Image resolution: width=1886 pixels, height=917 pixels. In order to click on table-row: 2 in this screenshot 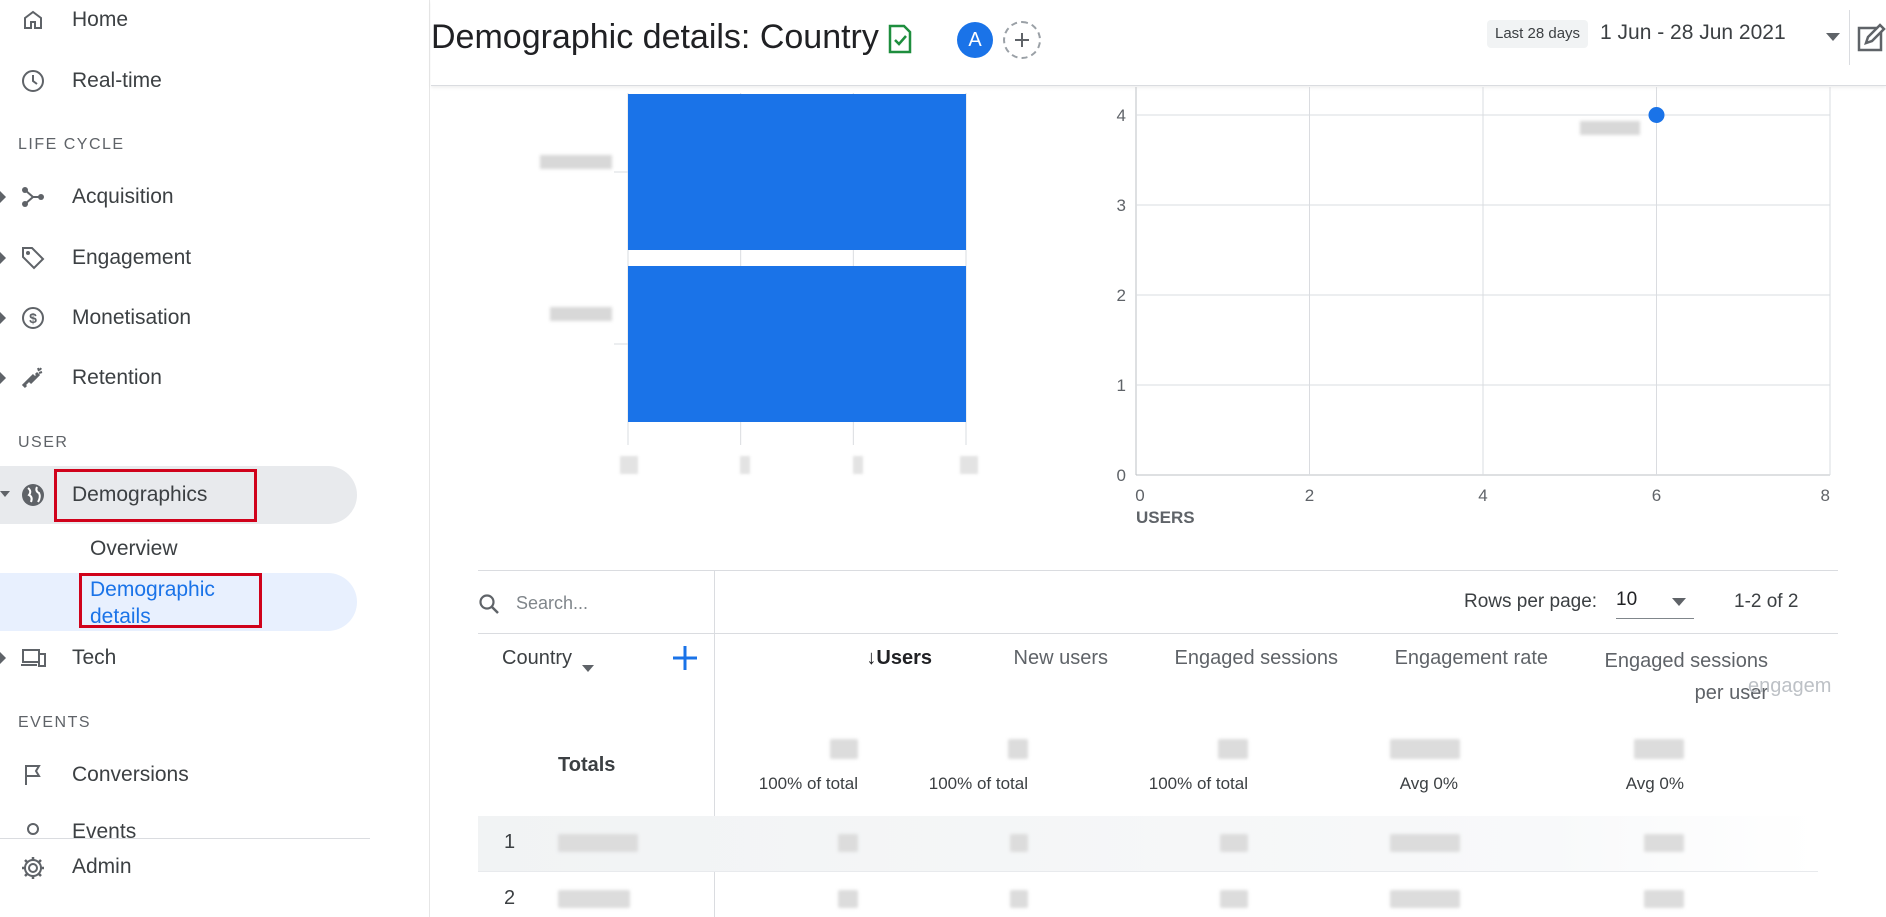, I will do `click(1148, 894)`.